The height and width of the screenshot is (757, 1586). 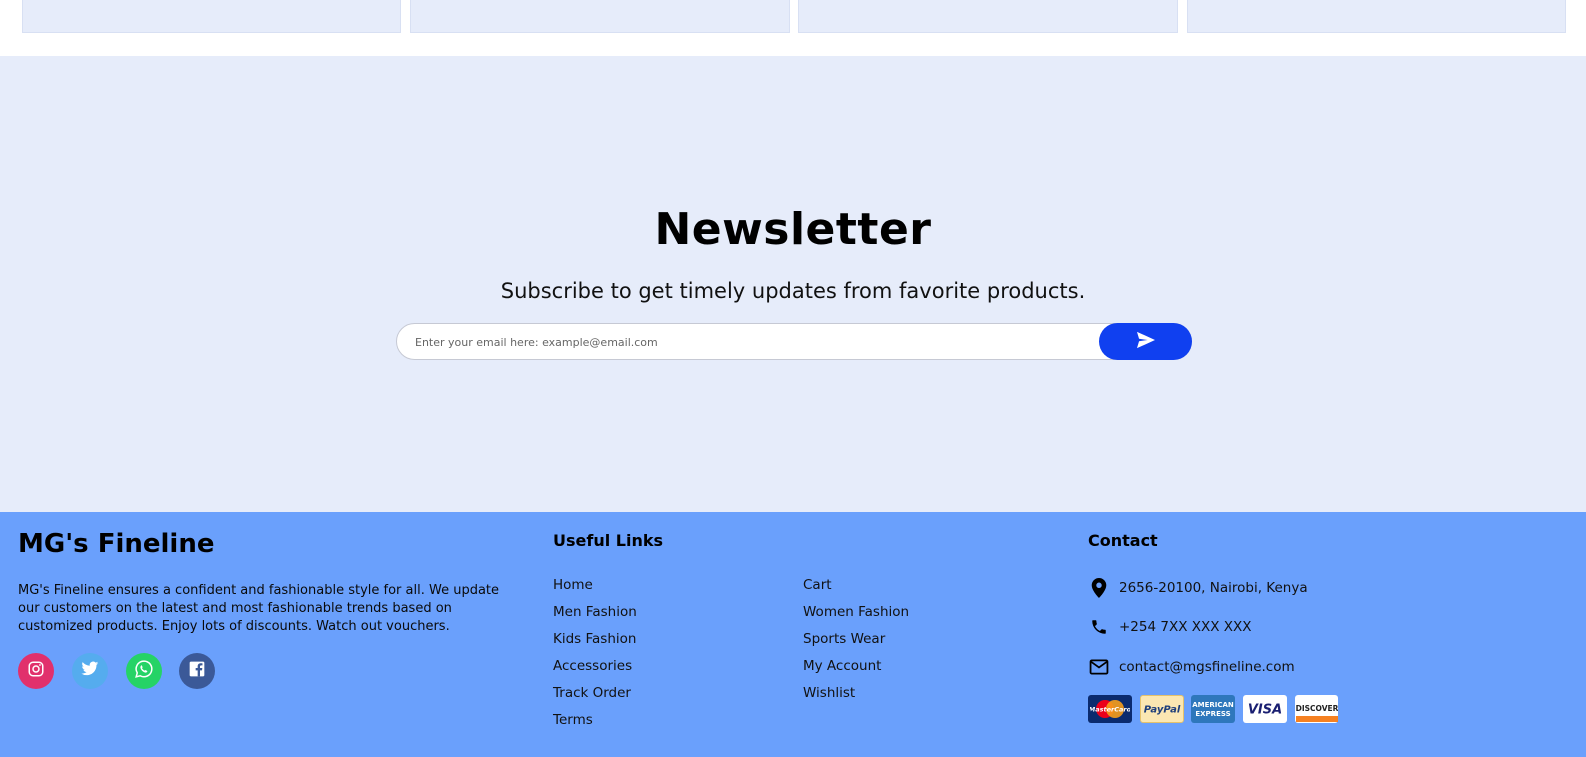 What do you see at coordinates (1099, 588) in the screenshot?
I see `location-pin-icon` at bounding box center [1099, 588].